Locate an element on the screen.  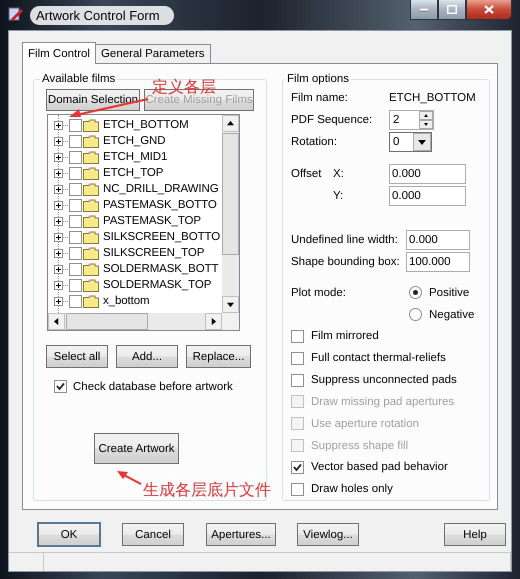
check-icon is located at coordinates (297, 467).